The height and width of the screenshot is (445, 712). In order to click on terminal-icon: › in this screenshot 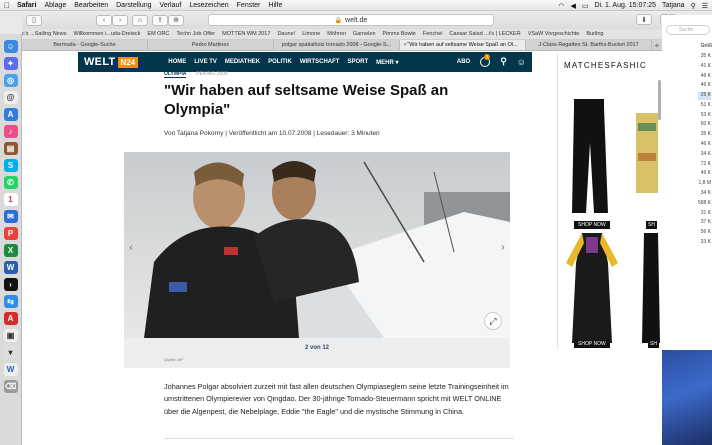, I will do `click(10, 284)`.